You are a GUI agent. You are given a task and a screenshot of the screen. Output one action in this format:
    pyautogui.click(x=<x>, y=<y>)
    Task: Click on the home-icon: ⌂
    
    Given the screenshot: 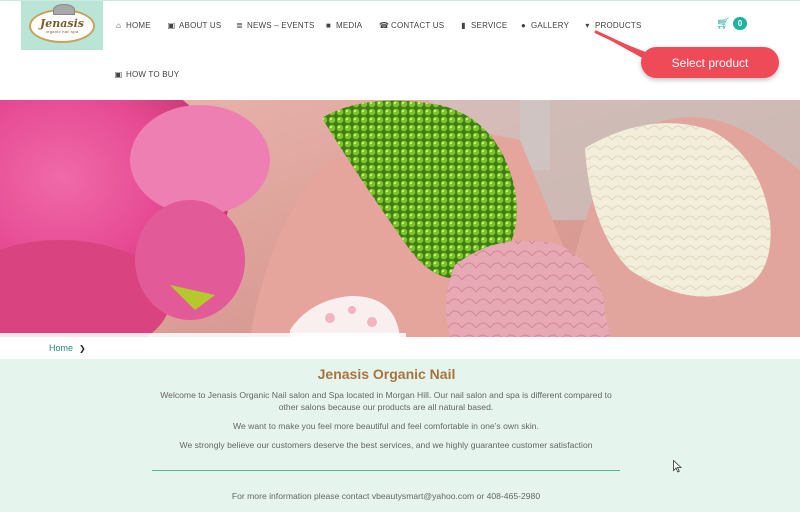 What is the action you would take?
    pyautogui.click(x=118, y=25)
    